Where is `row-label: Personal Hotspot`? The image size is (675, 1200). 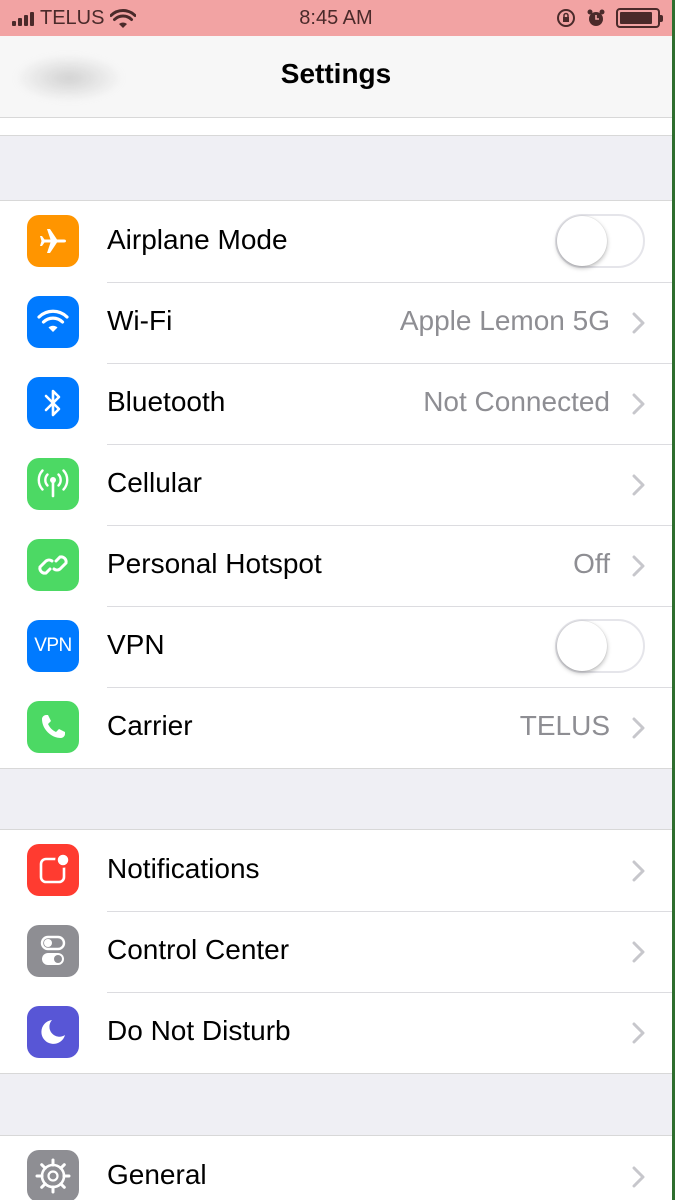 row-label: Personal Hotspot is located at coordinates (214, 563).